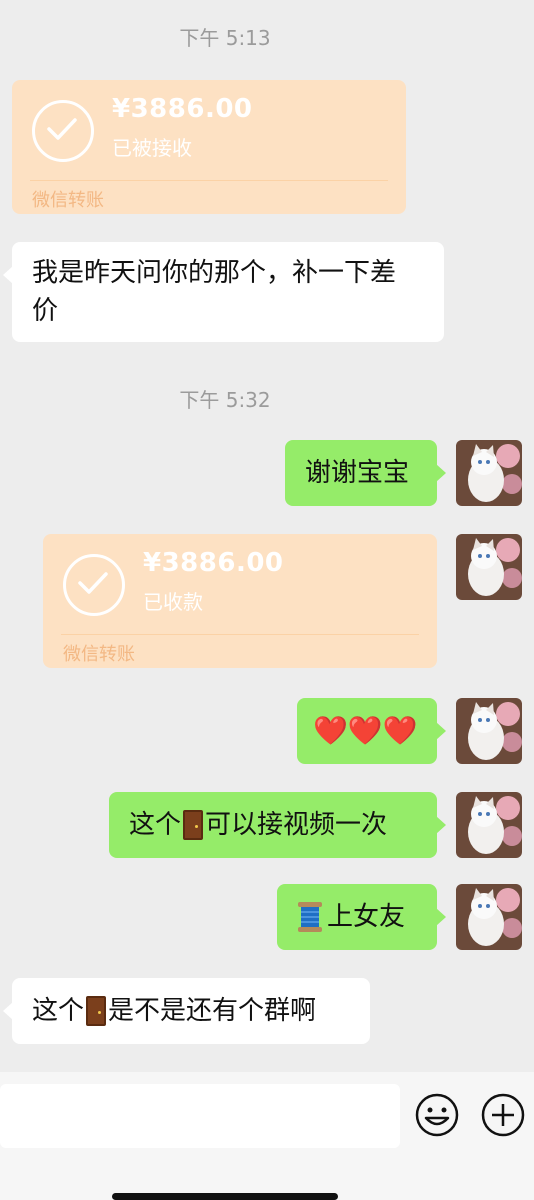 The width and height of the screenshot is (534, 1200). I want to click on spool-emoji-icon, so click(310, 917).